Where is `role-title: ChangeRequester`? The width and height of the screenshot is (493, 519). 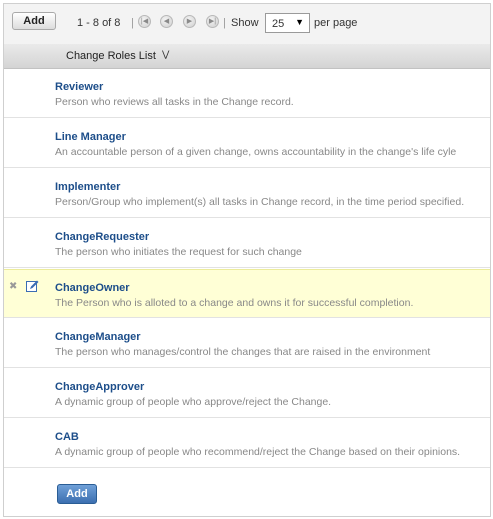
role-title: ChangeRequester is located at coordinates (102, 237).